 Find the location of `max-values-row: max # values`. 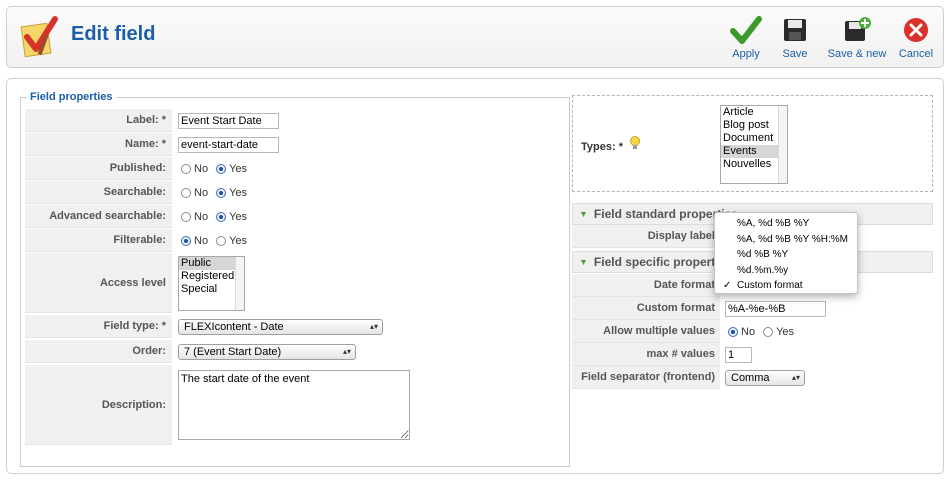

max-values-row: max # values is located at coordinates (752, 354).